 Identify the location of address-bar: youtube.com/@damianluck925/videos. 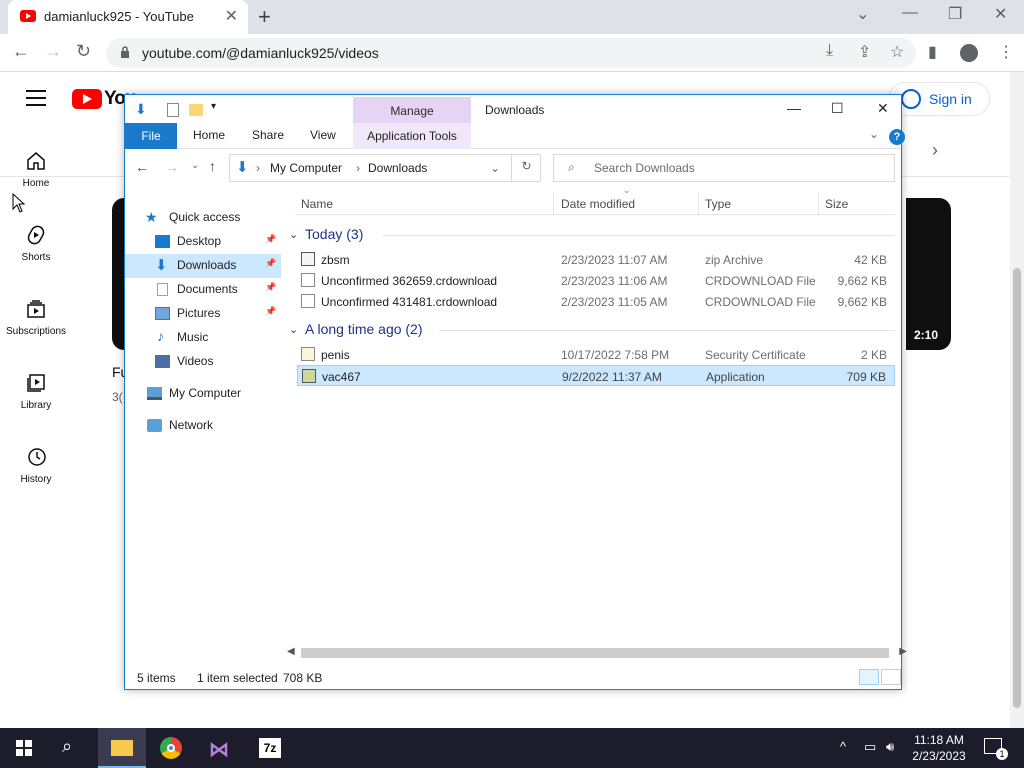
(511, 53).